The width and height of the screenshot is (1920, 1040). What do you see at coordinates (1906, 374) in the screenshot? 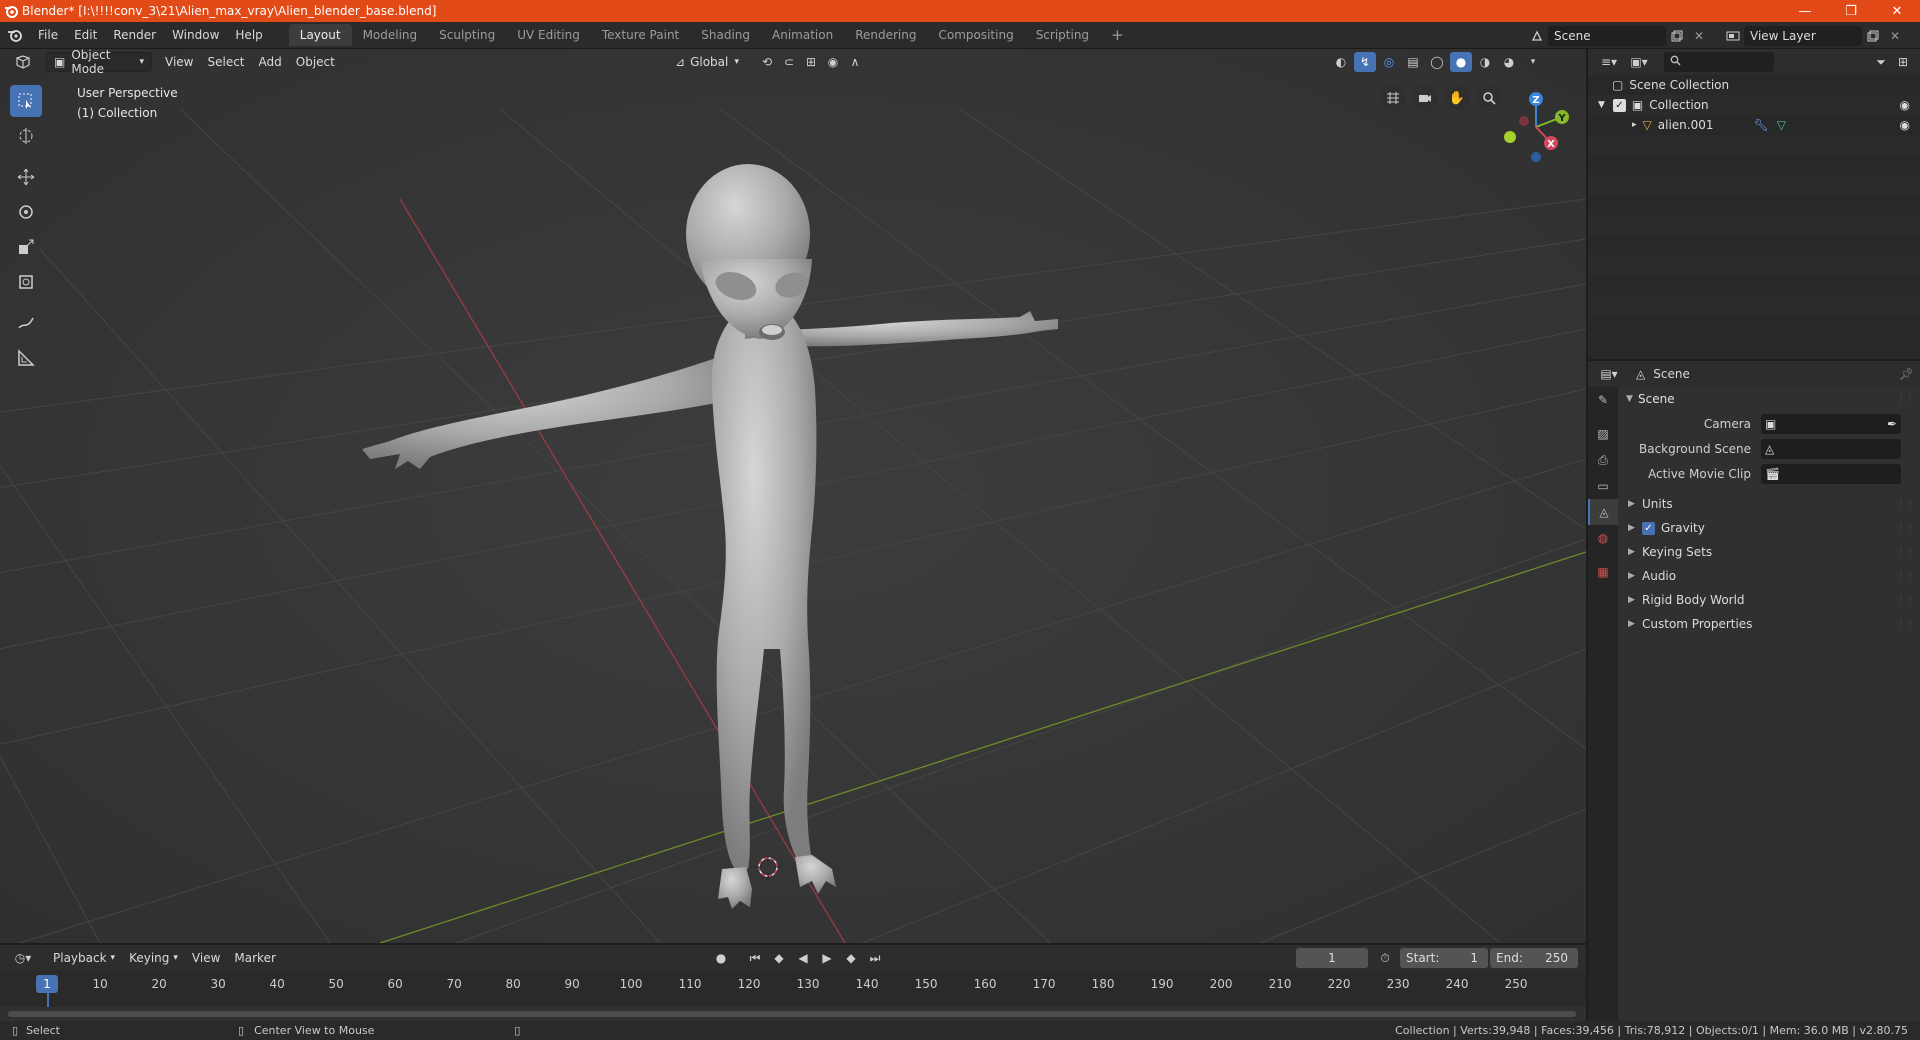
I see `pin-icon: 📌︎` at bounding box center [1906, 374].